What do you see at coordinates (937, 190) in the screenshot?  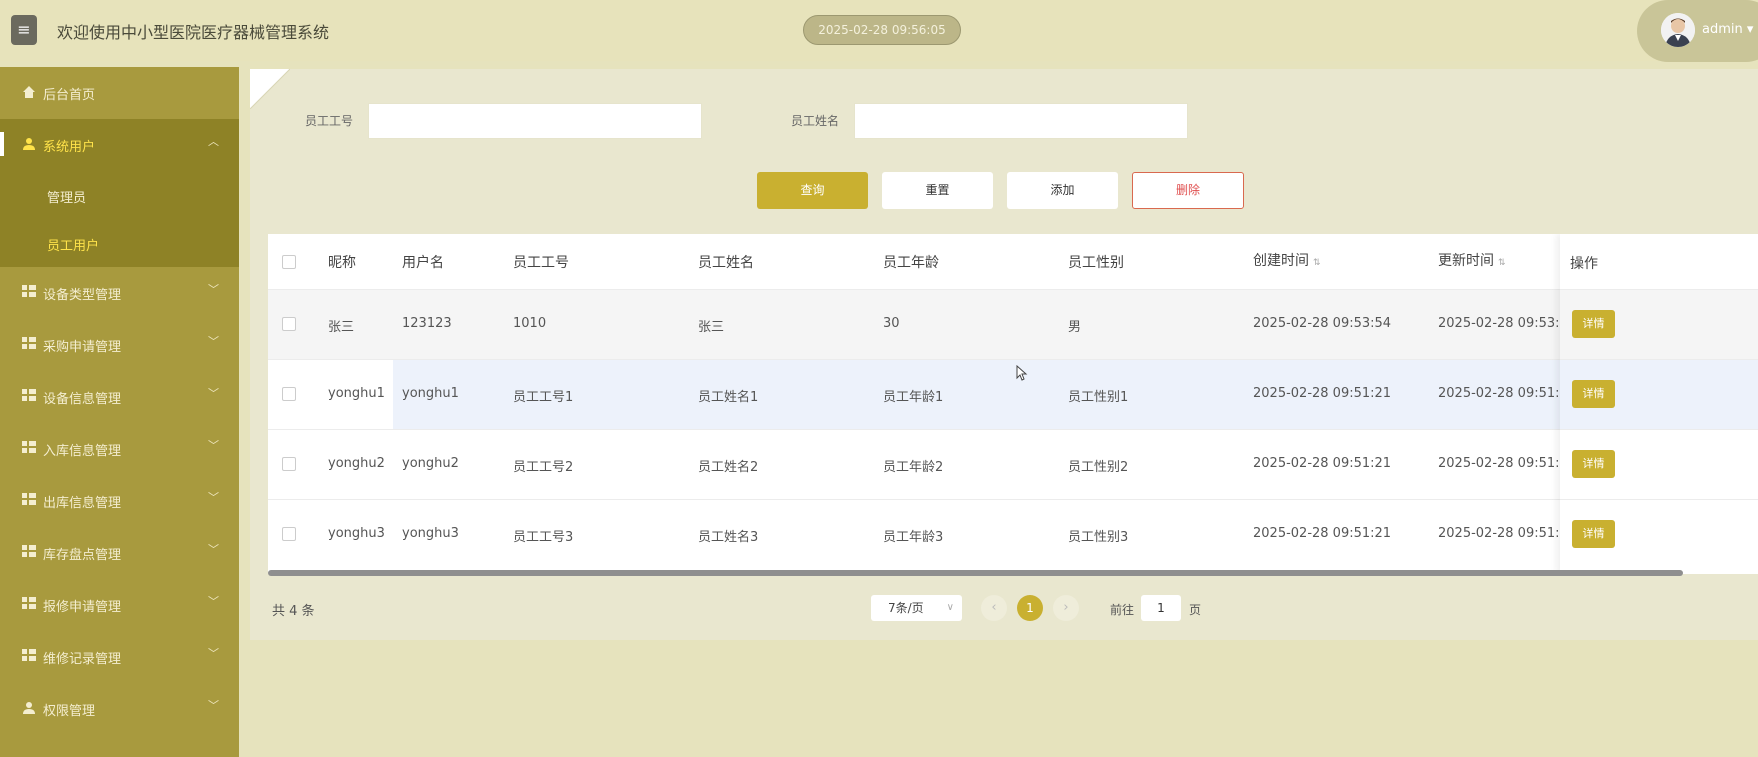 I see `reset-button: 重置` at bounding box center [937, 190].